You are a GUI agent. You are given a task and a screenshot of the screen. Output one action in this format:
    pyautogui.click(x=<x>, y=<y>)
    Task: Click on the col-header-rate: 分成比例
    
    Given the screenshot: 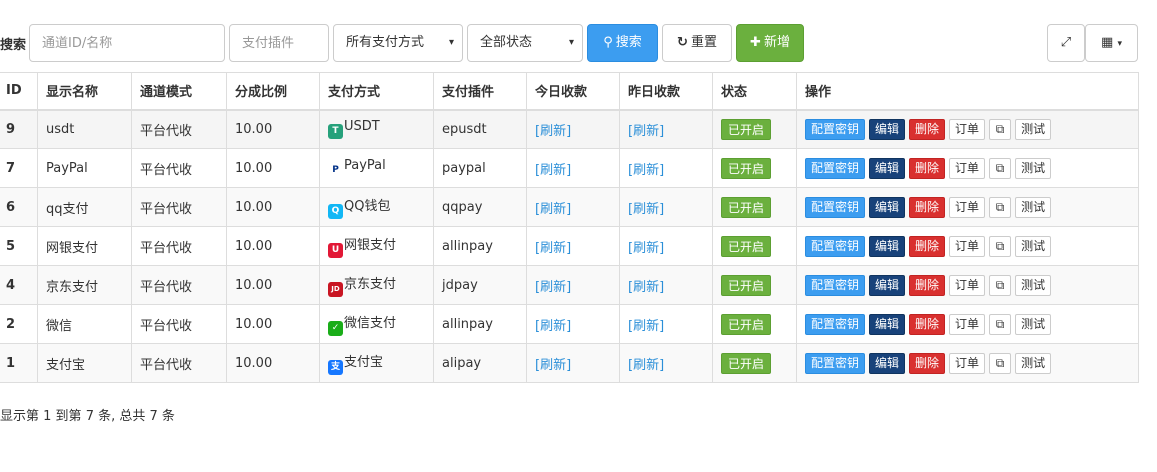 What is the action you would take?
    pyautogui.click(x=273, y=91)
    